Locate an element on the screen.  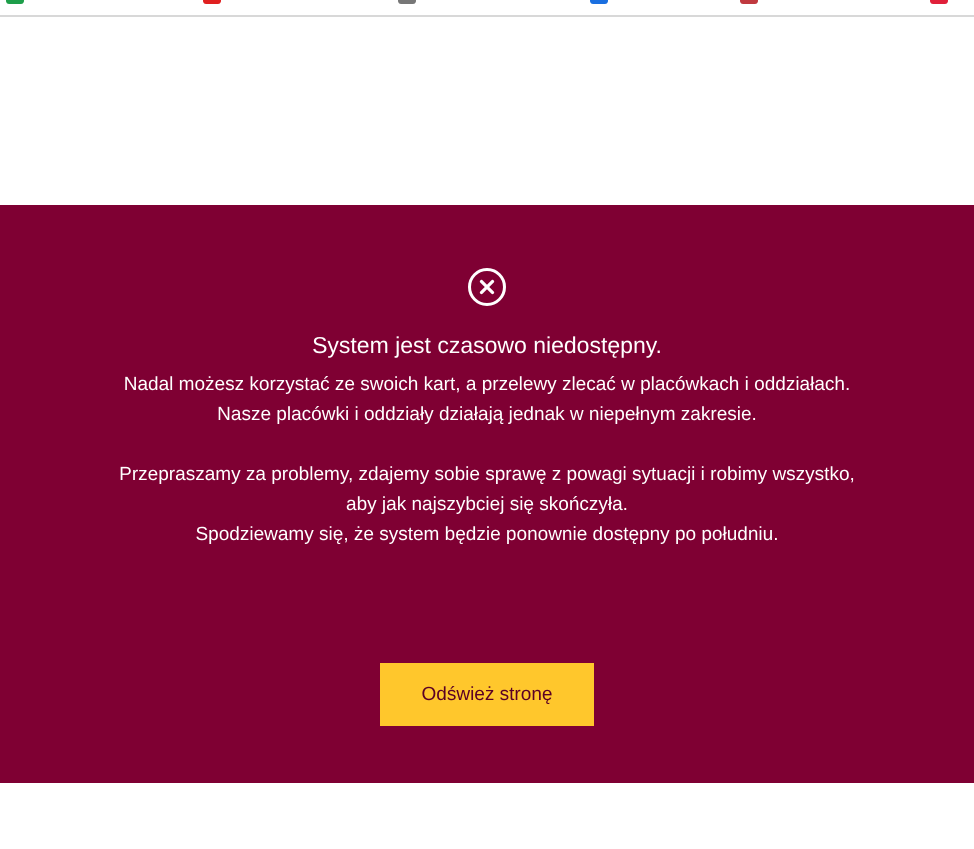
error-title: System jest czasowo niedostępny. is located at coordinates (487, 345).